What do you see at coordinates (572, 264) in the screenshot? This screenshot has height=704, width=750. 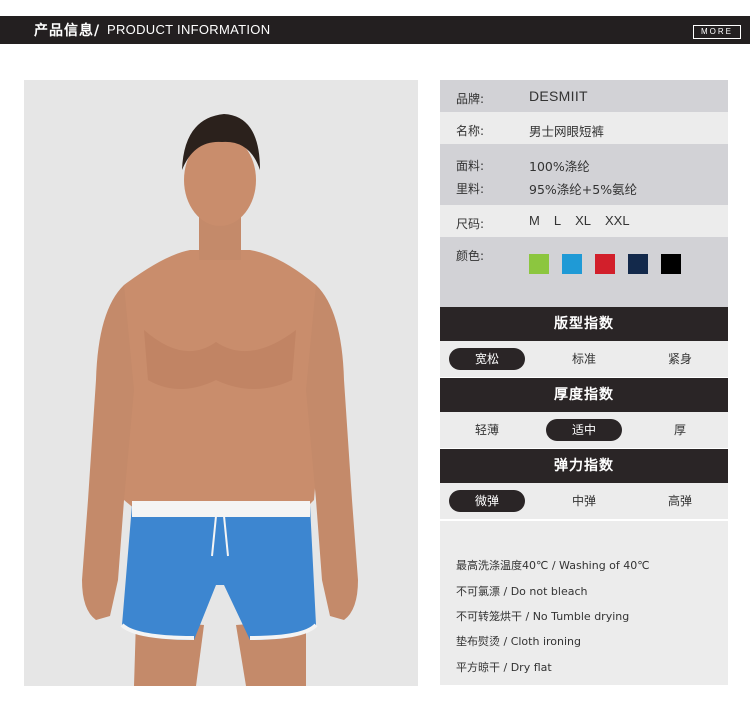 I see `color-swatch-sky-blue` at bounding box center [572, 264].